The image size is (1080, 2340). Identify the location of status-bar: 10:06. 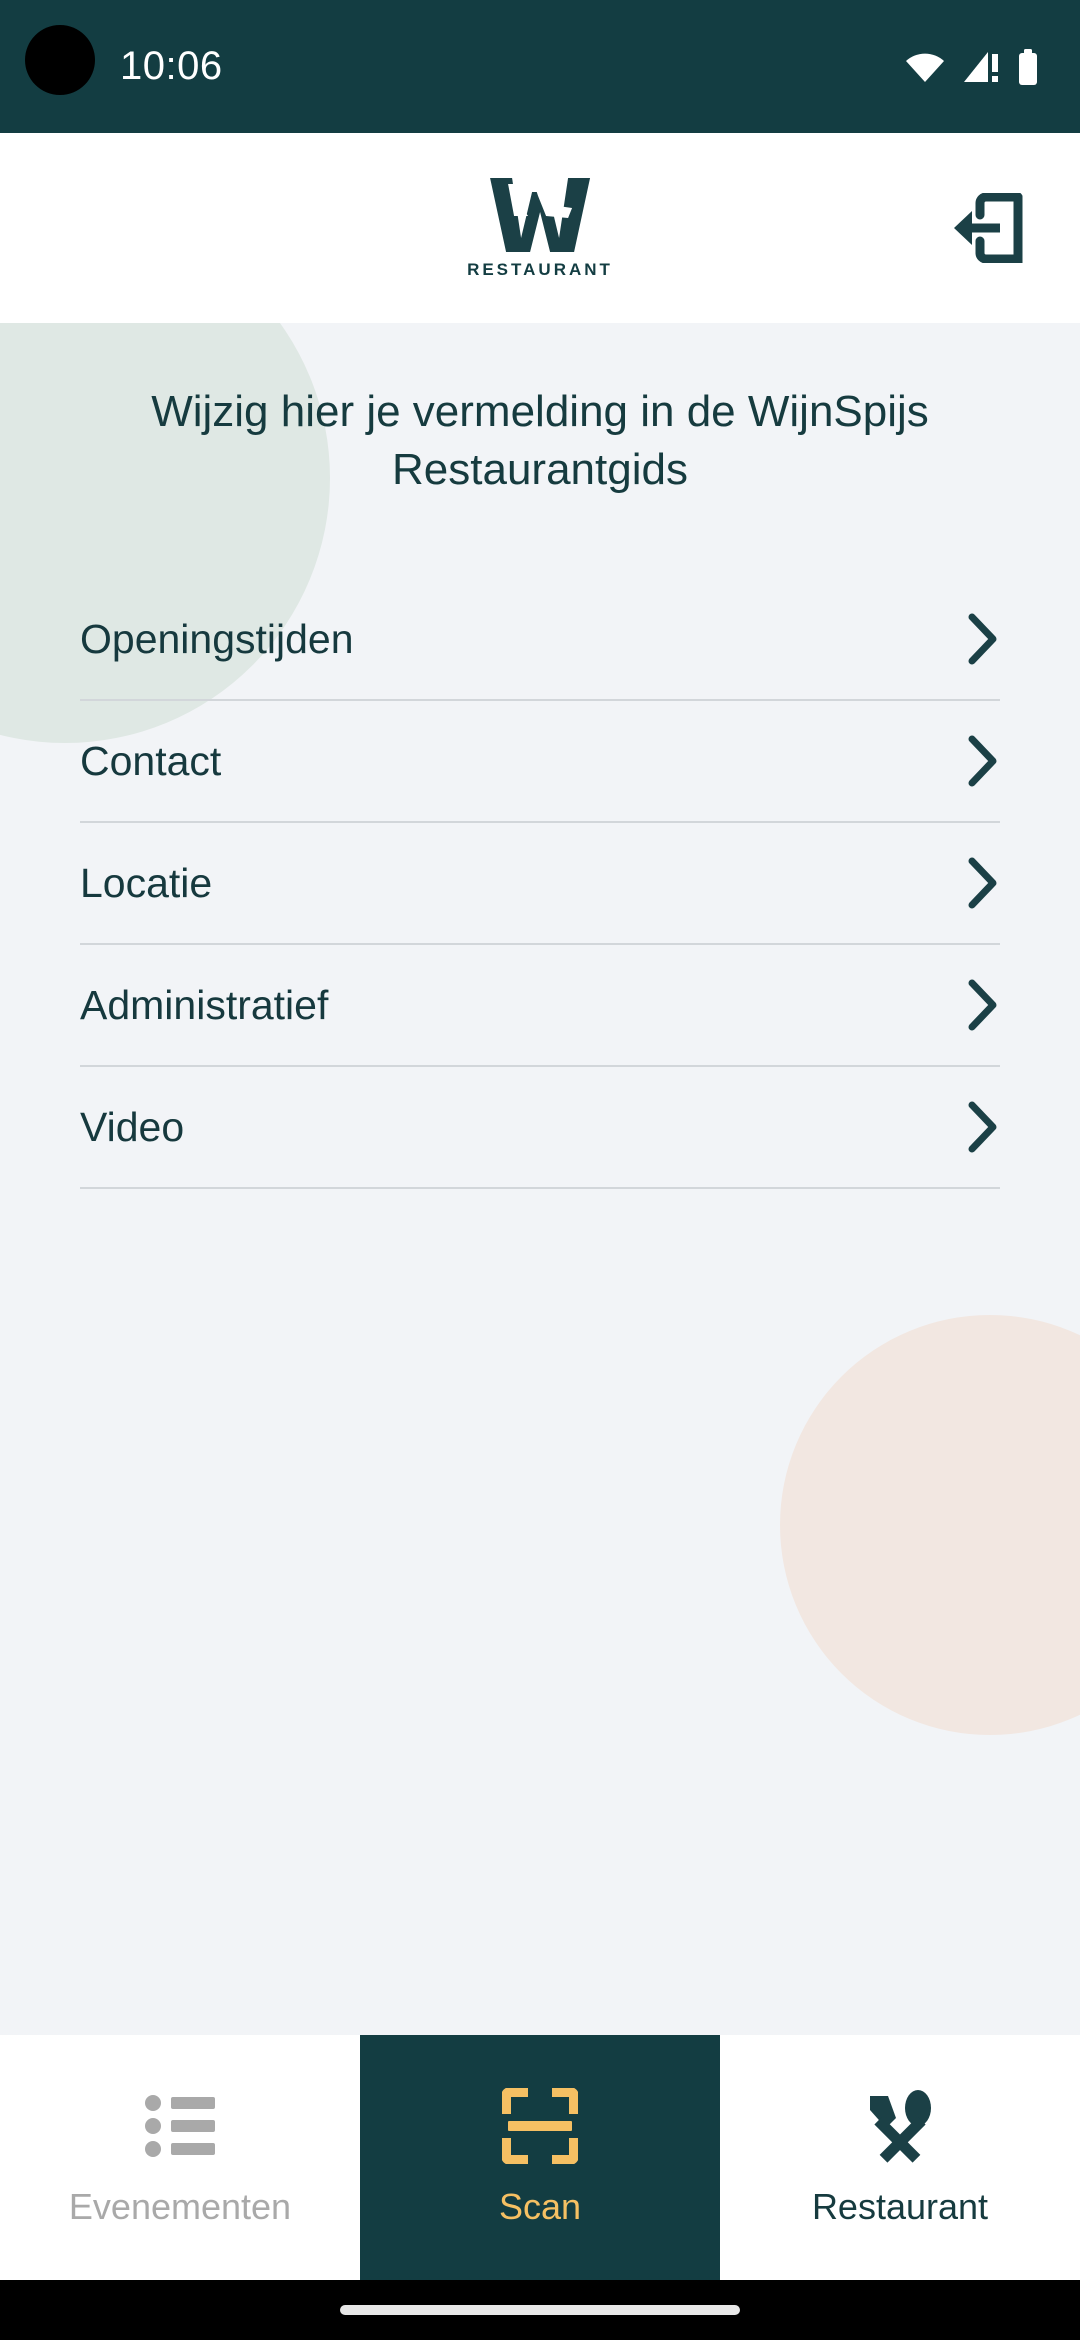
(540, 66).